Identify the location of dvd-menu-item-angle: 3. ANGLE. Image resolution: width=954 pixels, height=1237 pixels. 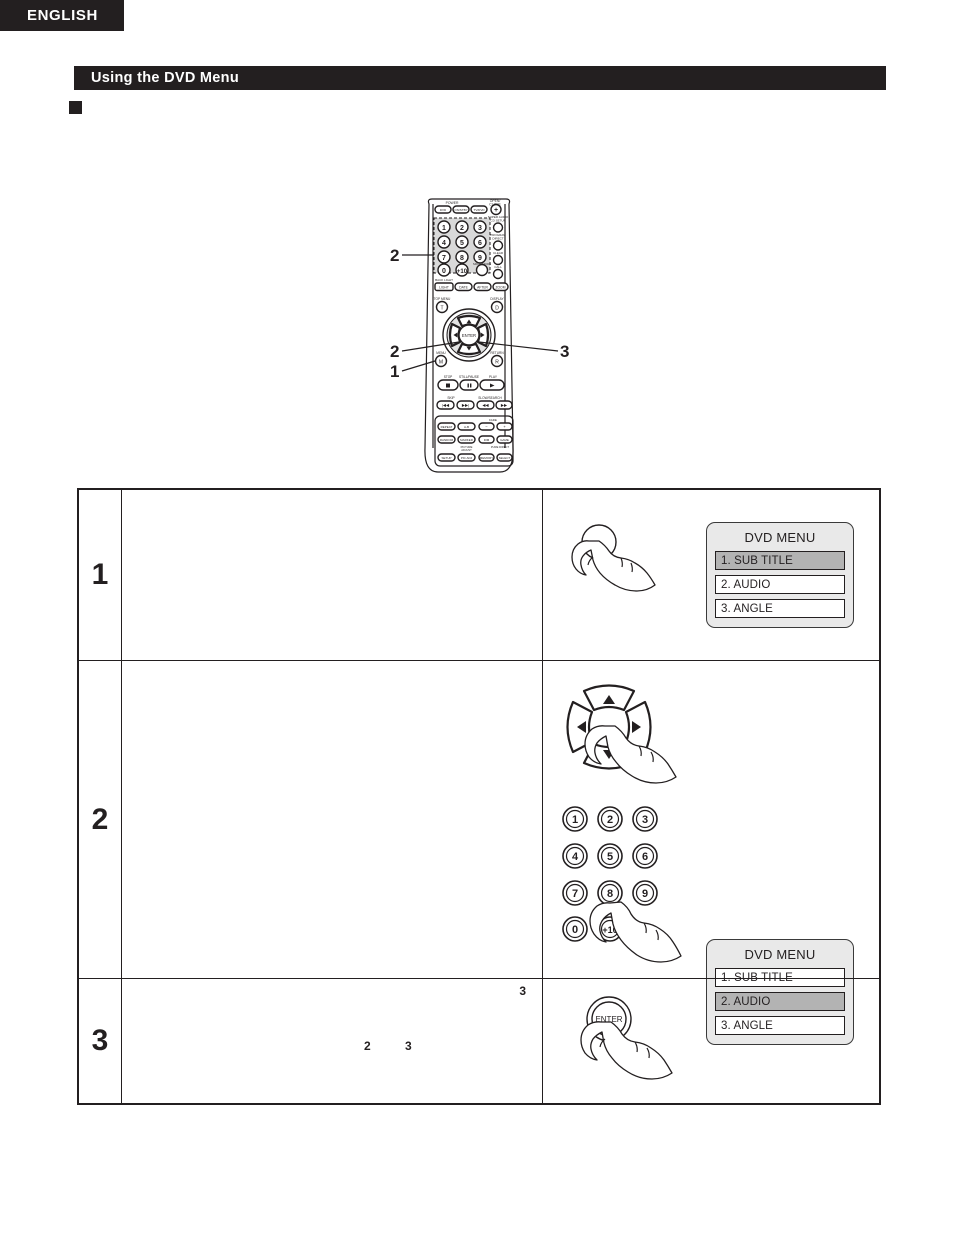
(780, 608).